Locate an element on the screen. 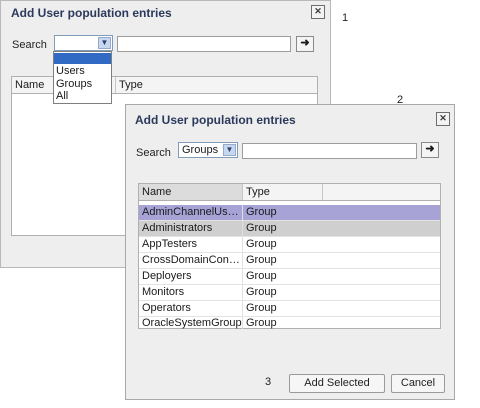  search-type-select: ▼ is located at coordinates (83, 43).